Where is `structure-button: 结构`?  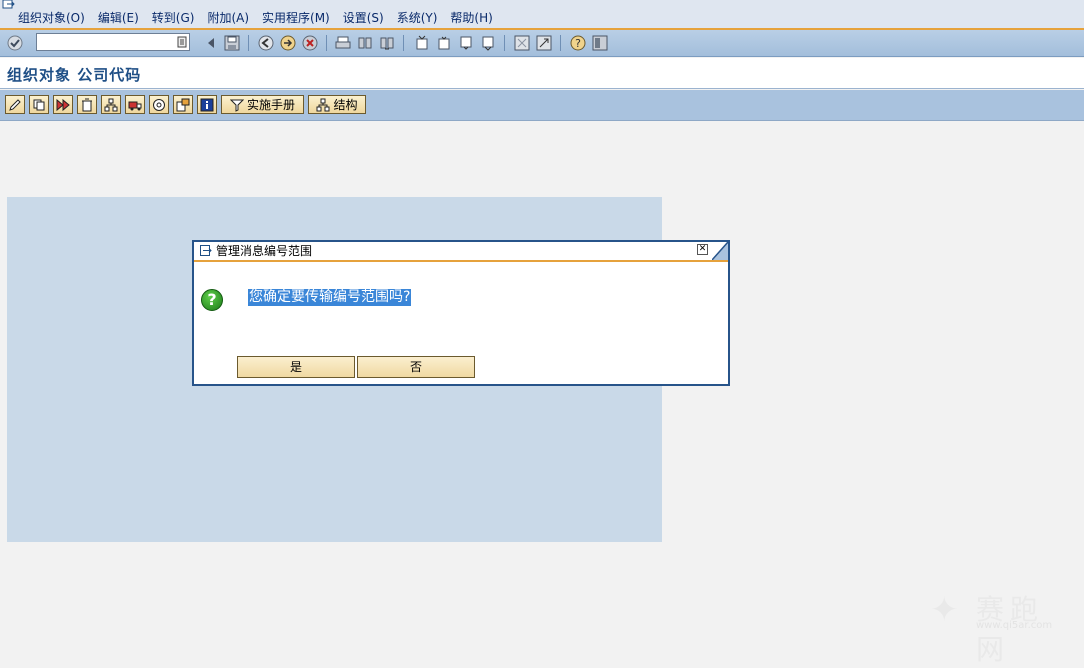 structure-button: 结构 is located at coordinates (337, 104).